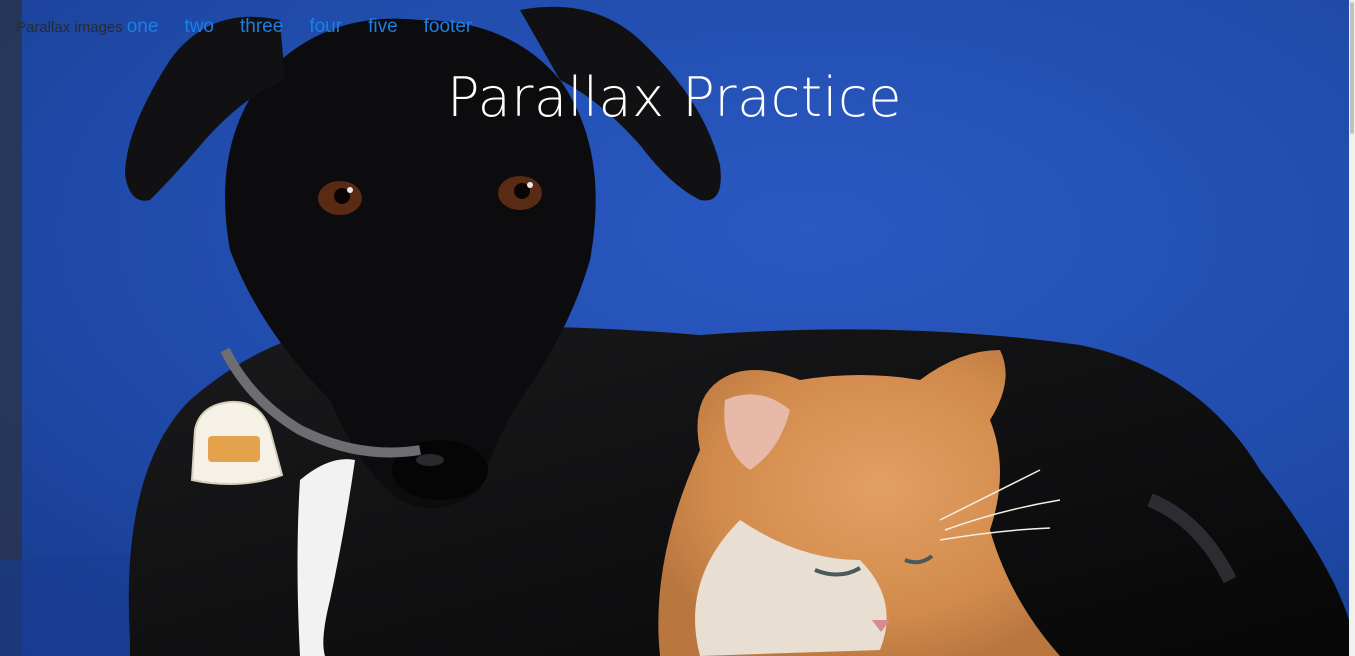  I want to click on nav-link-one: one, so click(143, 26).